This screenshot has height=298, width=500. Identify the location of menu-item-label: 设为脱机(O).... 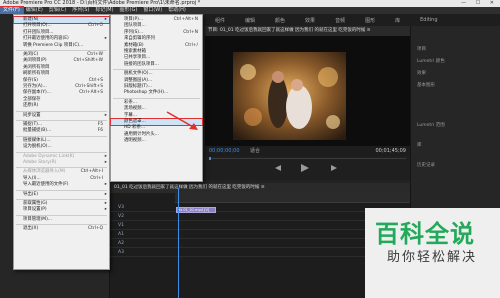
(37, 147).